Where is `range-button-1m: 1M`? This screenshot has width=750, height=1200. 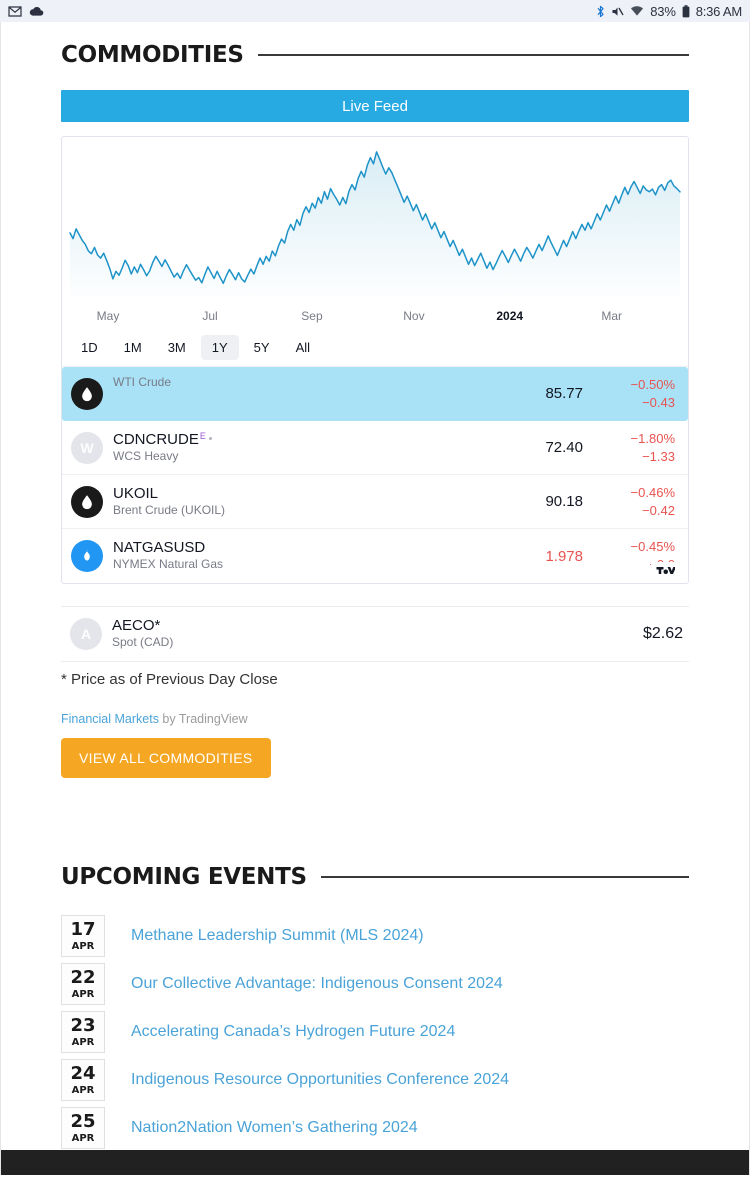
range-button-1m: 1M is located at coordinates (133, 347).